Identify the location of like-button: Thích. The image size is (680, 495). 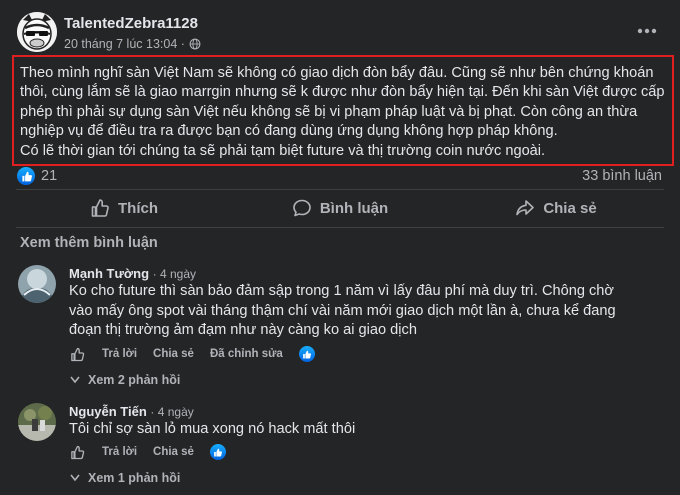
(124, 208).